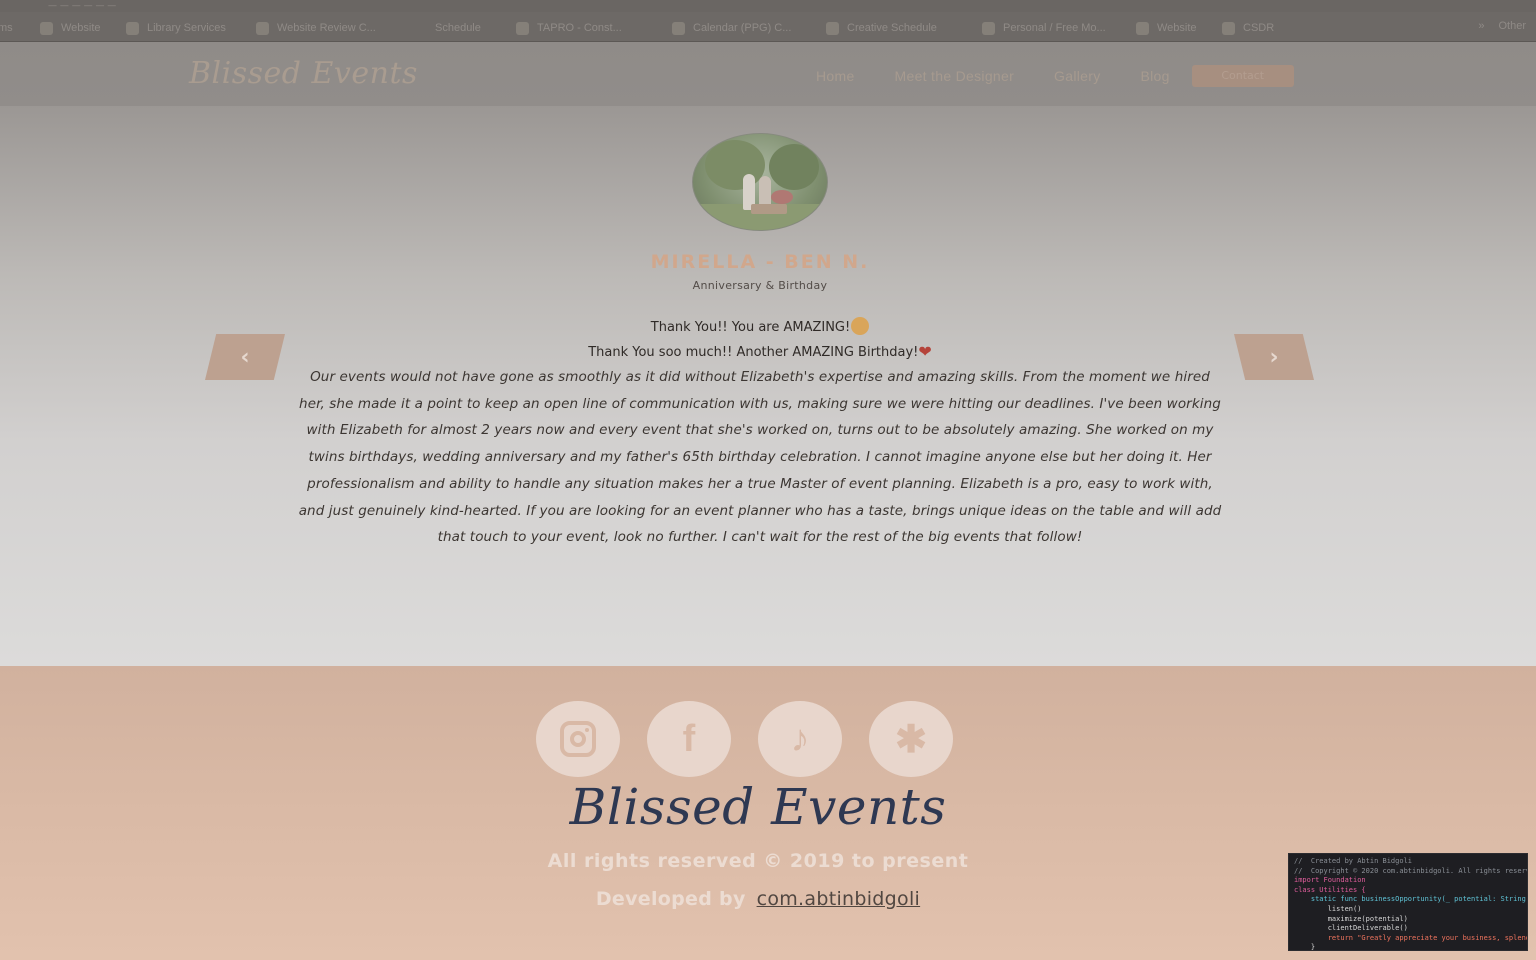  I want to click on facebook-icon: f, so click(689, 738).